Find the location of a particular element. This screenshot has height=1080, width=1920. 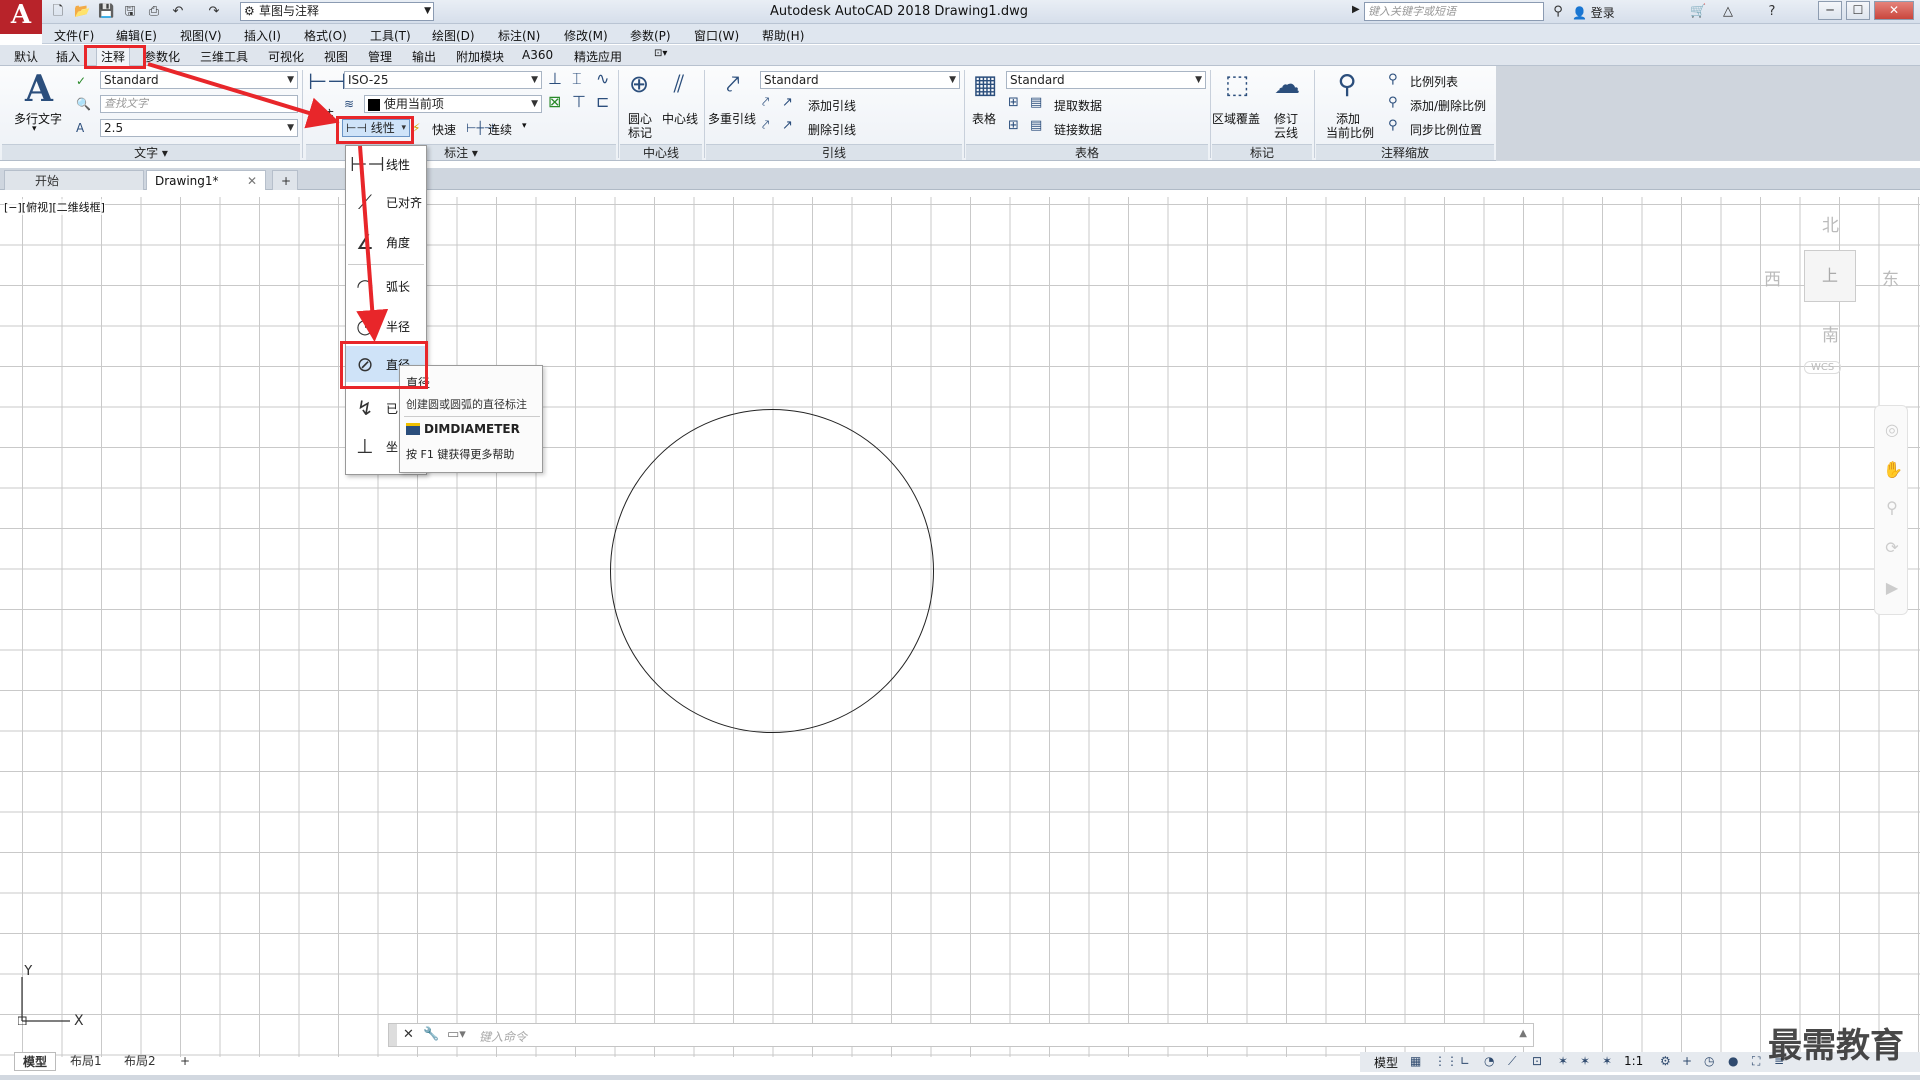

remove-leader-label: 删除引线 is located at coordinates (832, 129).